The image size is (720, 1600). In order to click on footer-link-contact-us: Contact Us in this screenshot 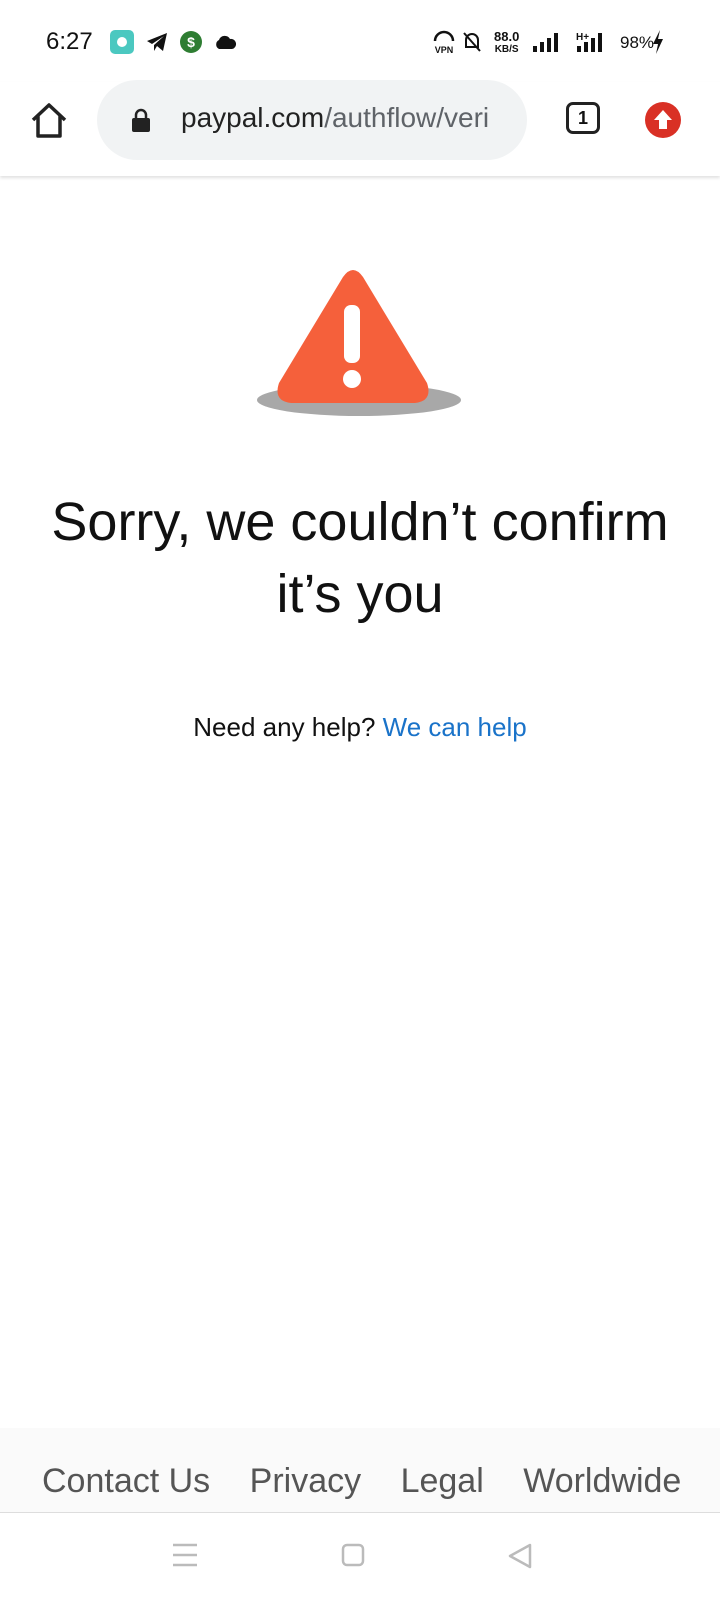, I will do `click(126, 1481)`.